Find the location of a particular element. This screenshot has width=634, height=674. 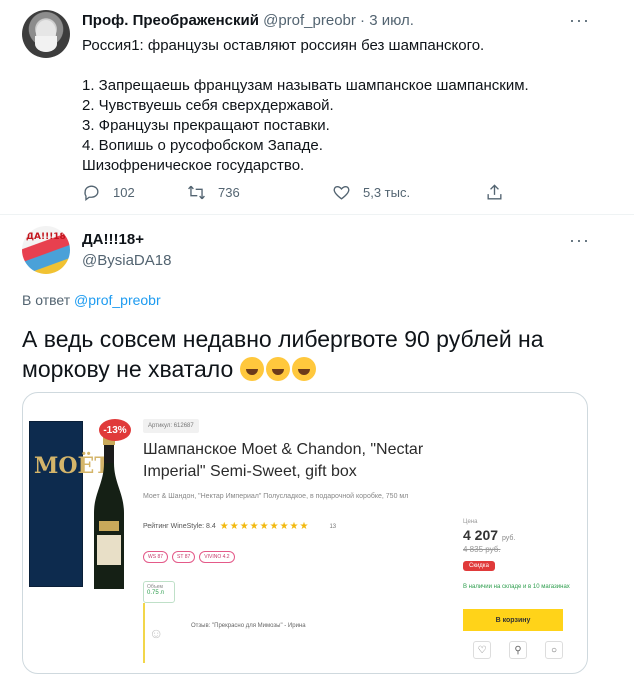

reply-prefix: В ответ is located at coordinates (46, 300).